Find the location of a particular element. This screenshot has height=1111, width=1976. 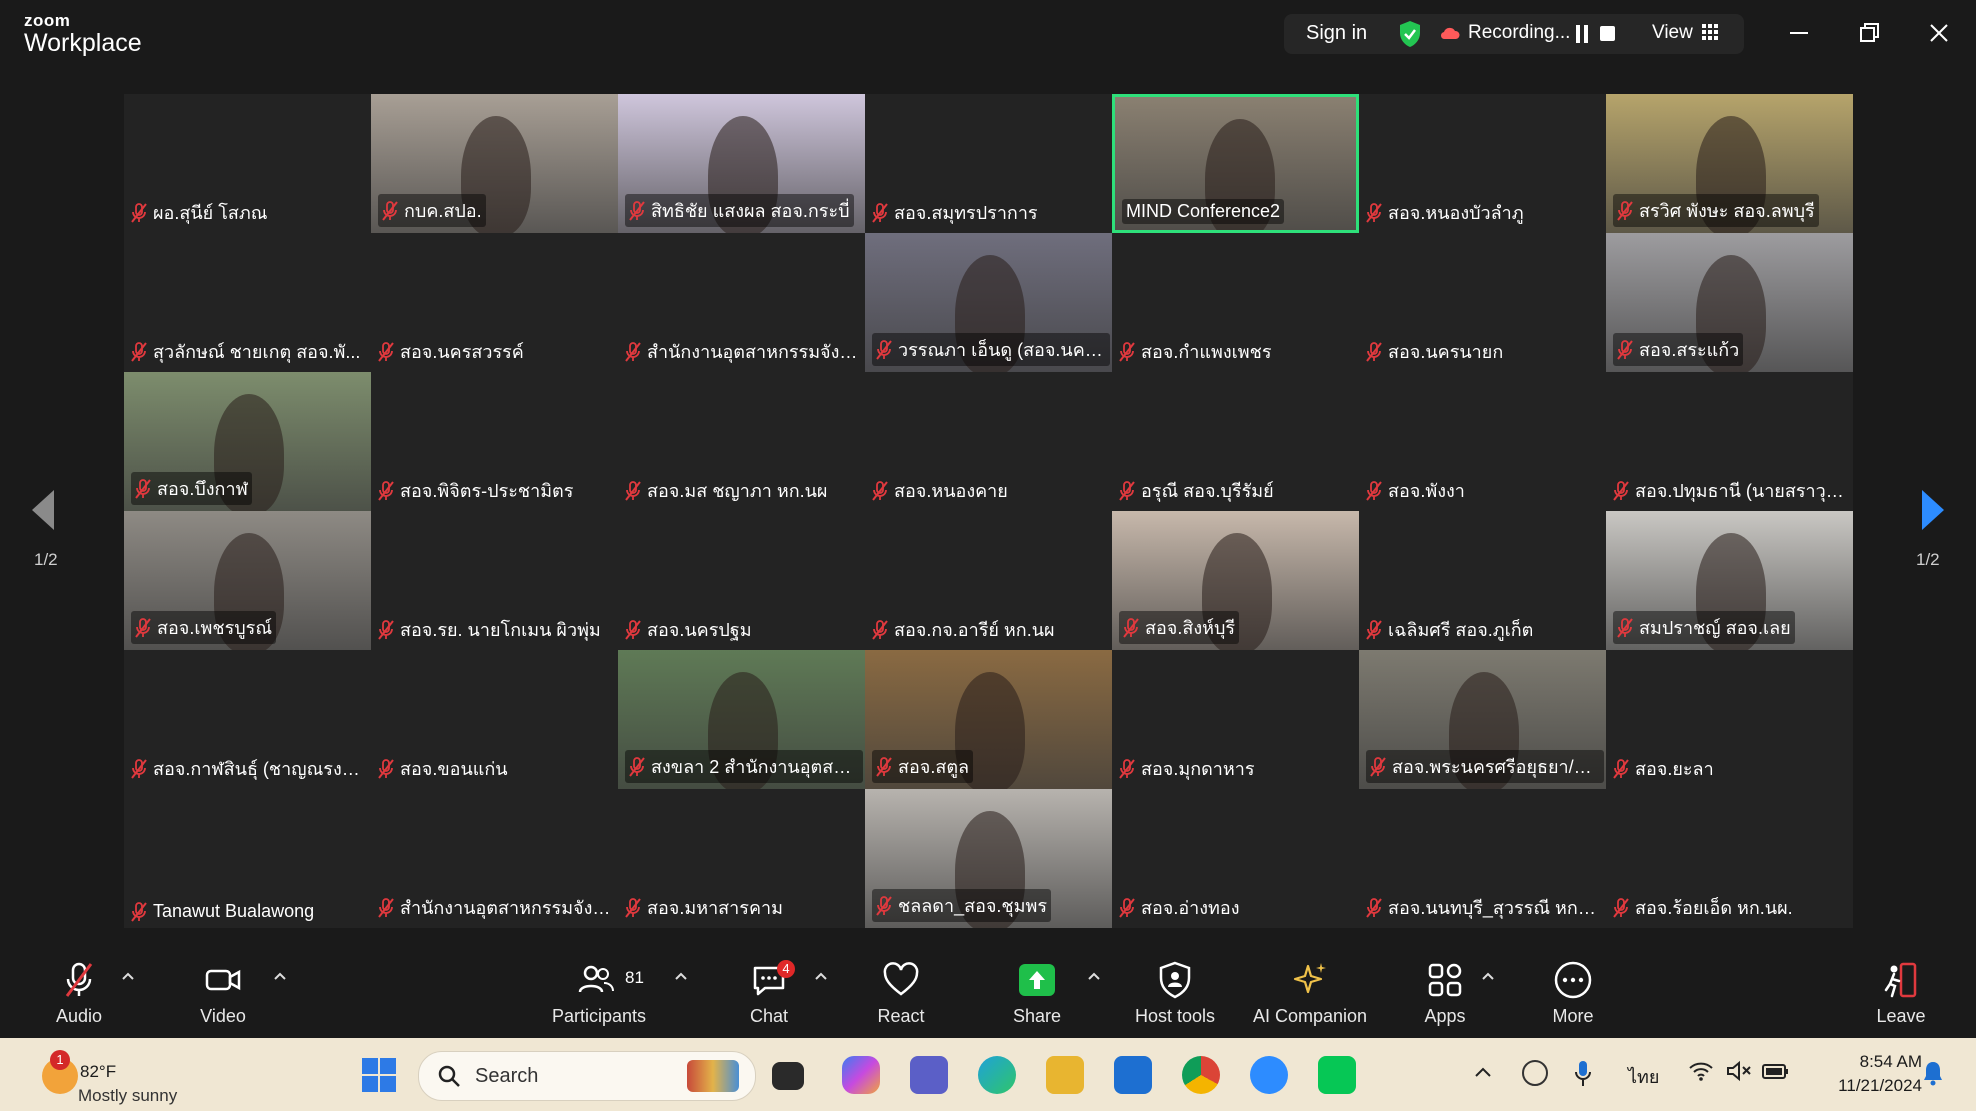

participant-tile: สอจ.มส ชญาภา หก.นผ is located at coordinates (741, 441).